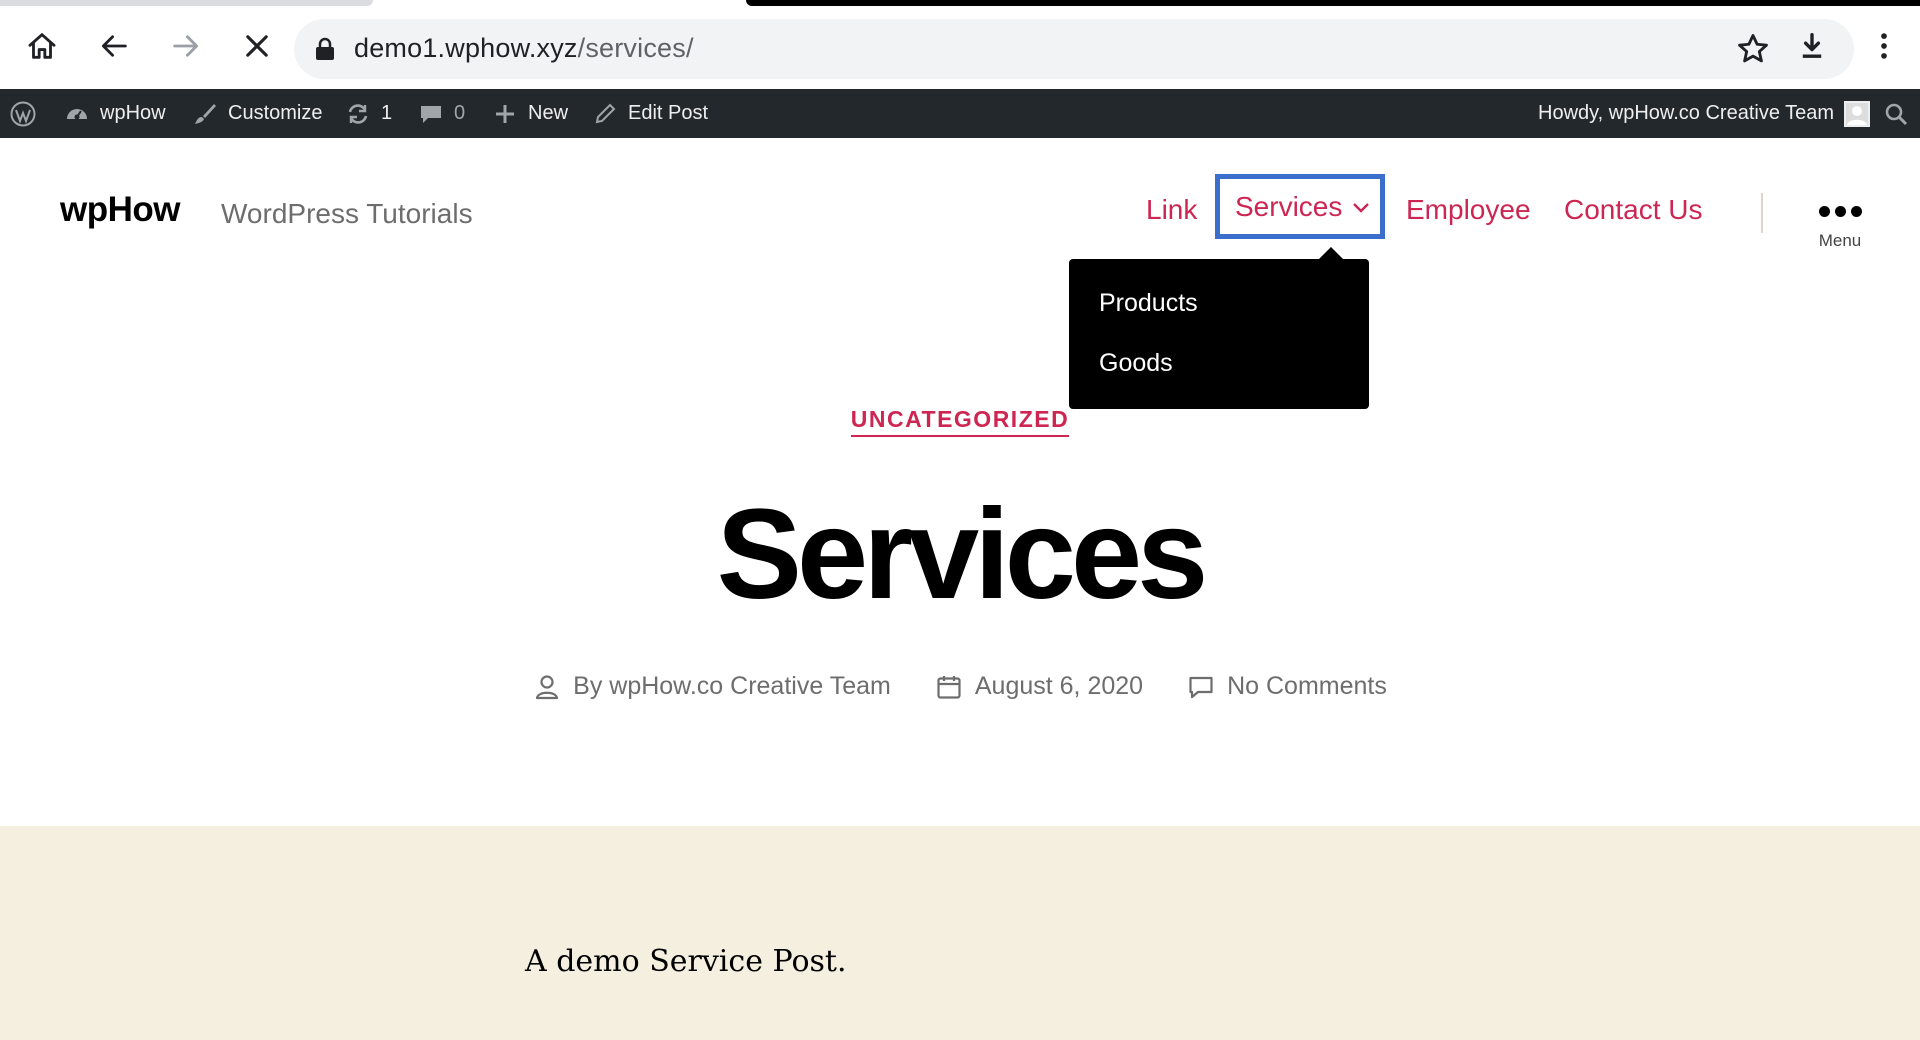 This screenshot has width=1920, height=1040. Describe the element at coordinates (77, 113) in the screenshot. I see `dashboard-icon` at that location.